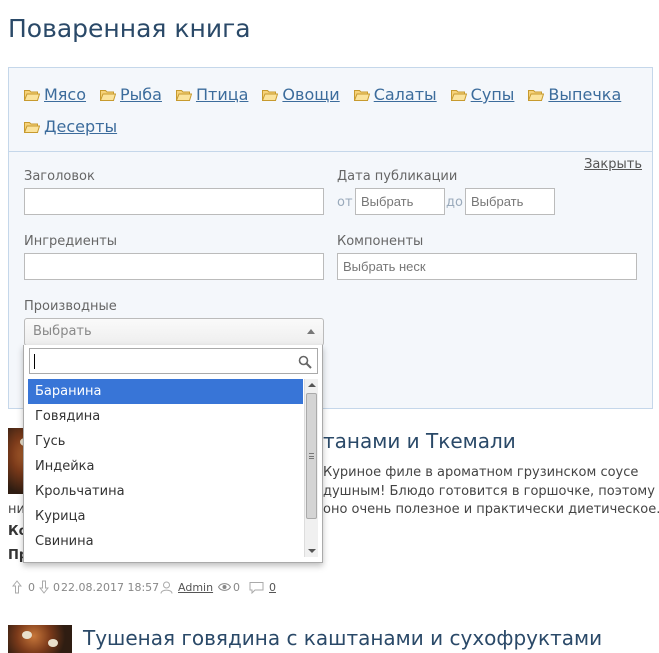 The height and width of the screenshot is (653, 659). I want to click on dropdown-scrollbar, so click(311, 468).